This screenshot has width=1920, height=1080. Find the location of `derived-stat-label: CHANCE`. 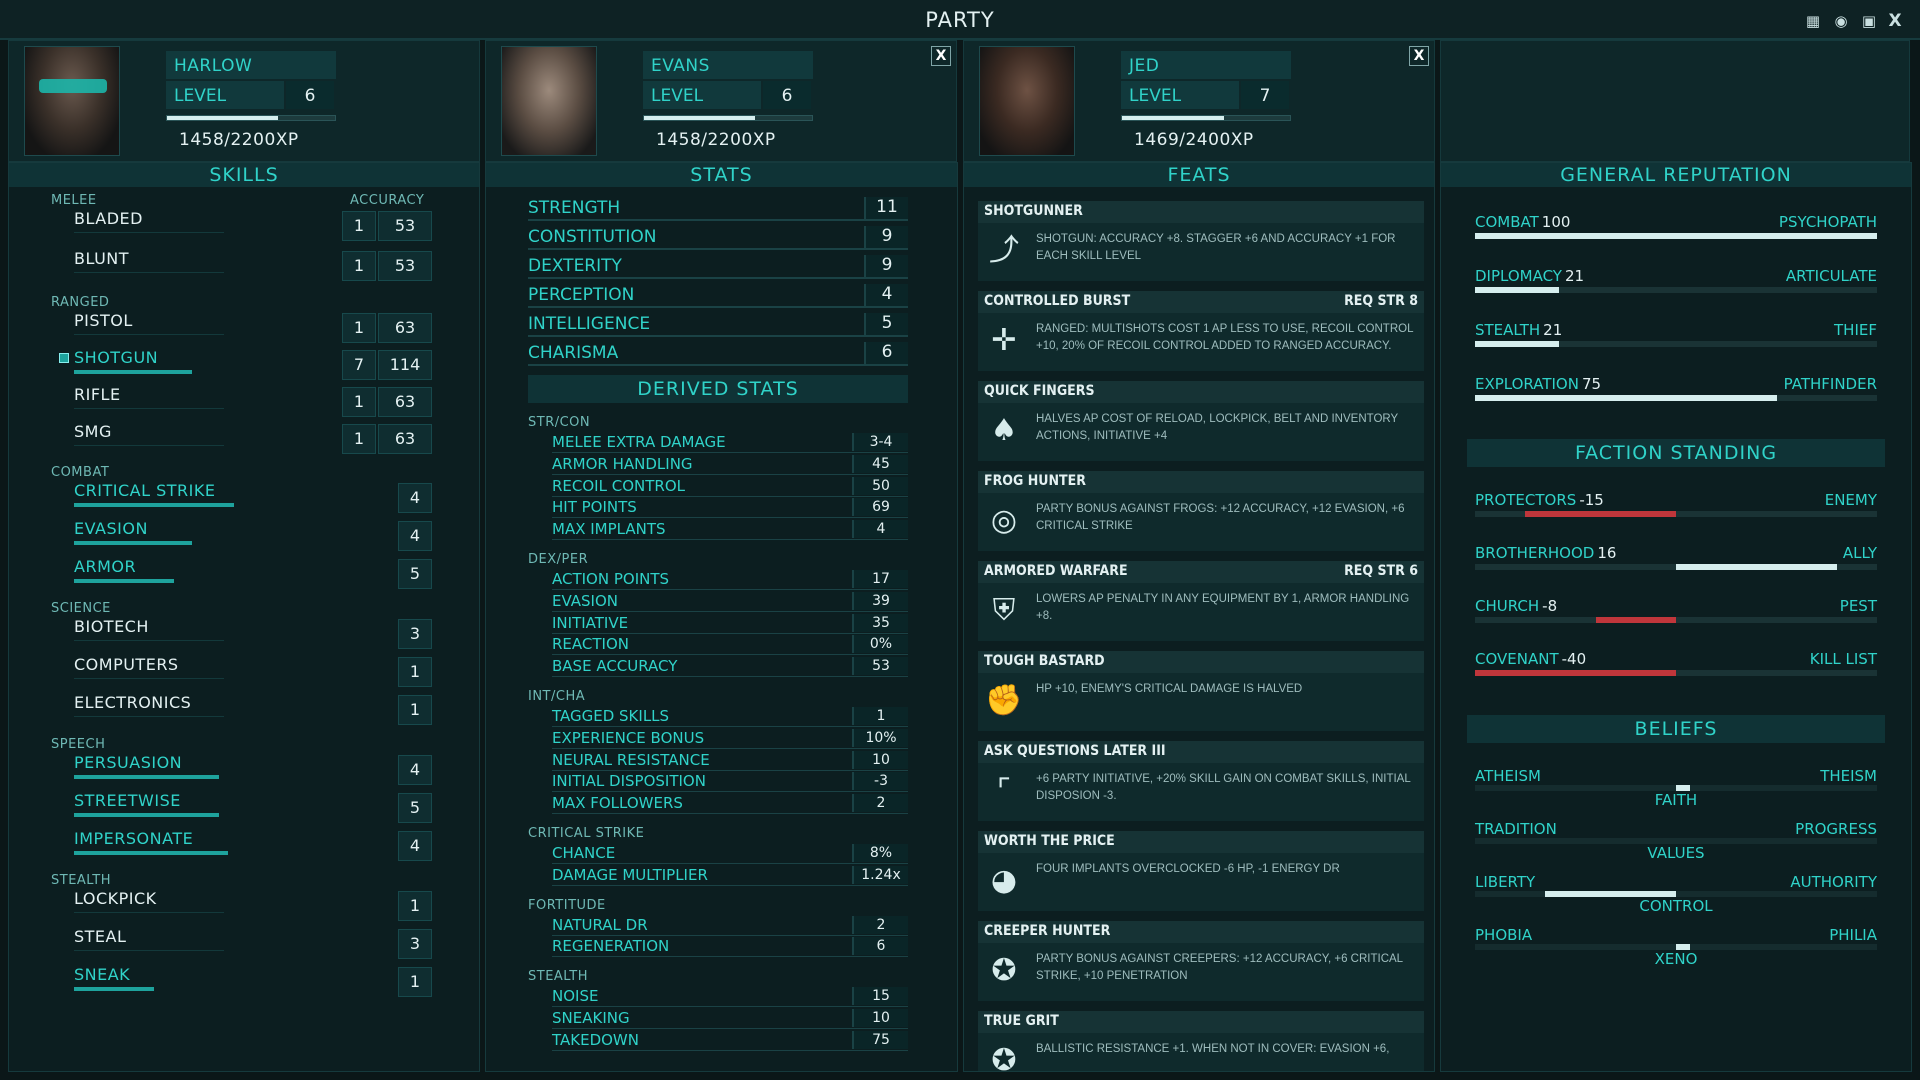

derived-stat-label: CHANCE is located at coordinates (584, 853).